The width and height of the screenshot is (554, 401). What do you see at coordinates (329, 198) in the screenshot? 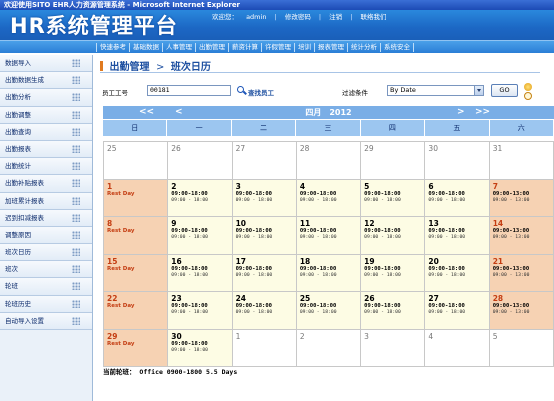
I see `calendar-day-cell: 4 09:00-18:00 09:00 - 18:00` at bounding box center [329, 198].